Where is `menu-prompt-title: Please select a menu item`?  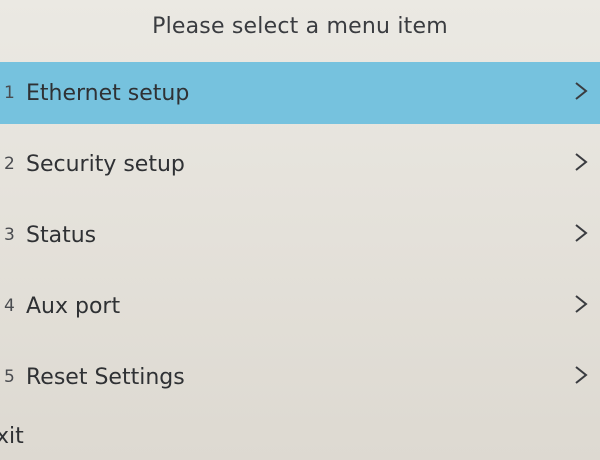
menu-prompt-title: Please select a menu item is located at coordinates (300, 26).